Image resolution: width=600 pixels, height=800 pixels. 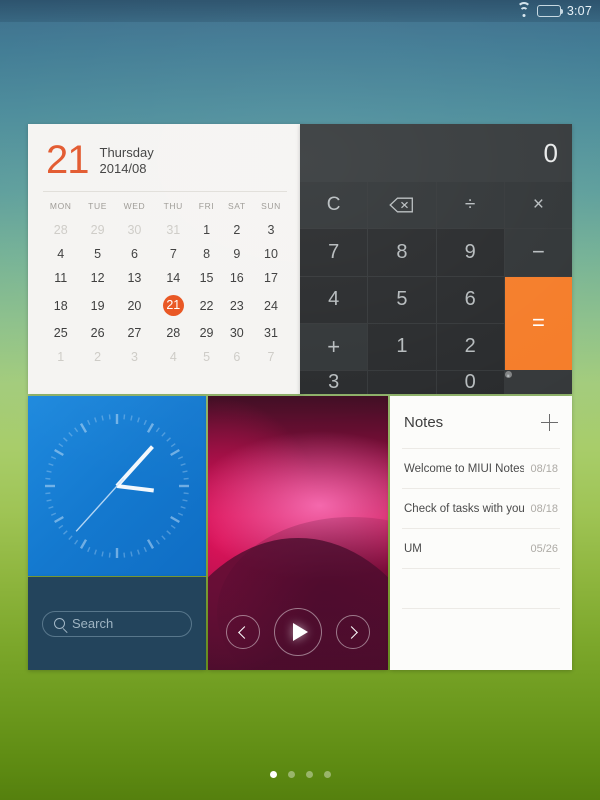 I want to click on calendar-day-cell: 13, so click(x=134, y=278).